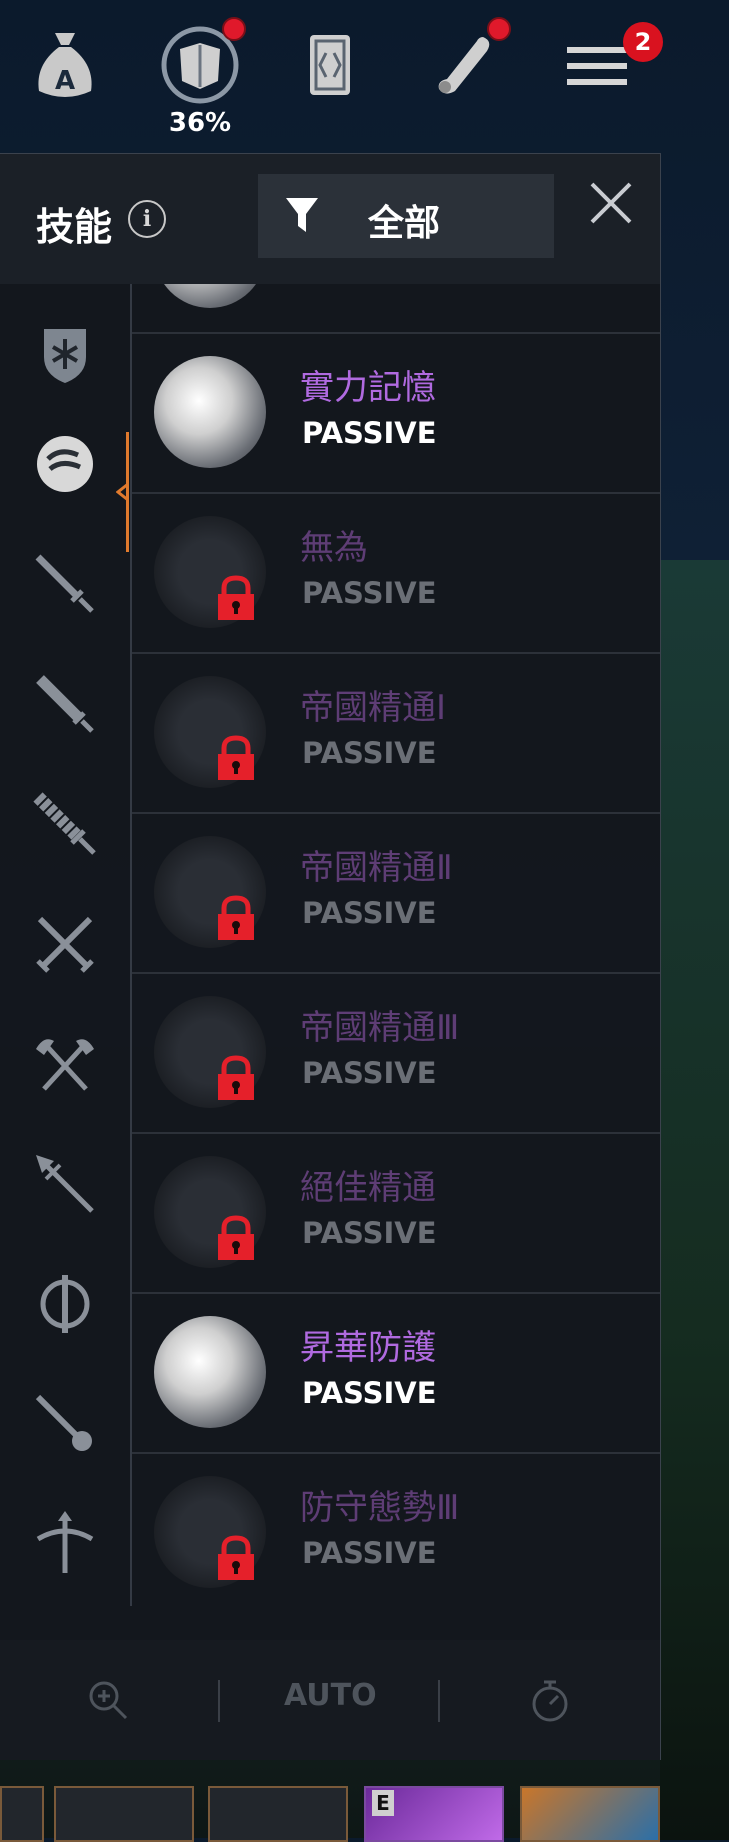 The height and width of the screenshot is (1842, 729). Describe the element at coordinates (108, 1700) in the screenshot. I see `zoom-icon` at that location.